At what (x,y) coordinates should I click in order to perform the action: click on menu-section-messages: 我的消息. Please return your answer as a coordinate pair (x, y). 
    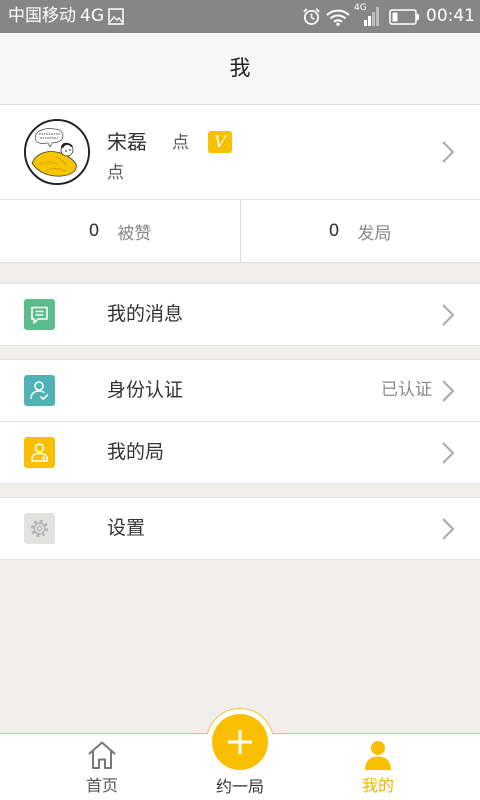
    Looking at the image, I should click on (240, 314).